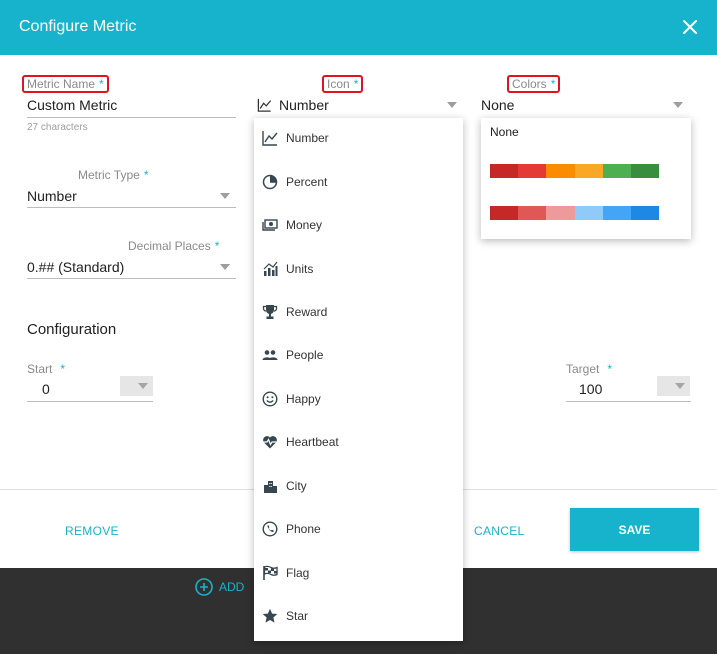 This screenshot has height=654, width=717. I want to click on save-button: SAVE, so click(634, 529).